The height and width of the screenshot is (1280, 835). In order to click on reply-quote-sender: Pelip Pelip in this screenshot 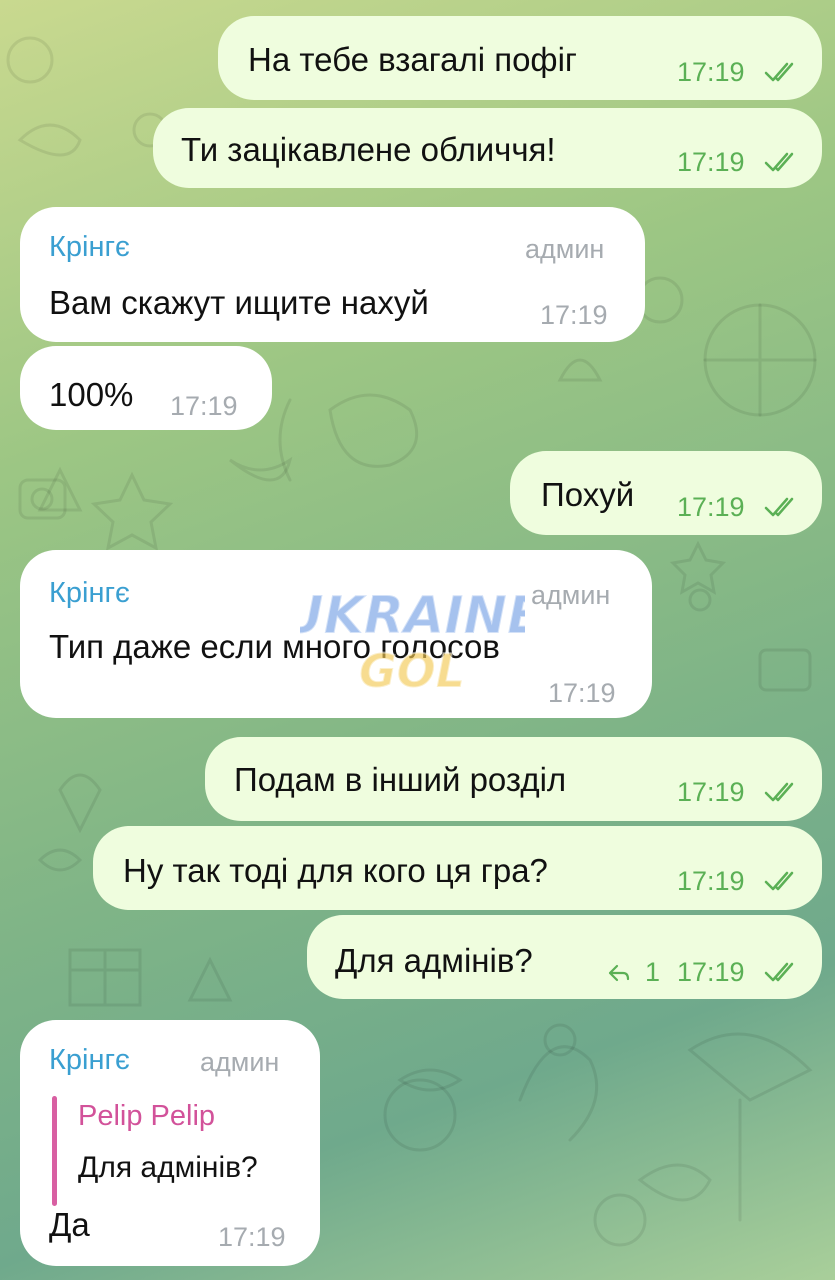, I will do `click(146, 1116)`.